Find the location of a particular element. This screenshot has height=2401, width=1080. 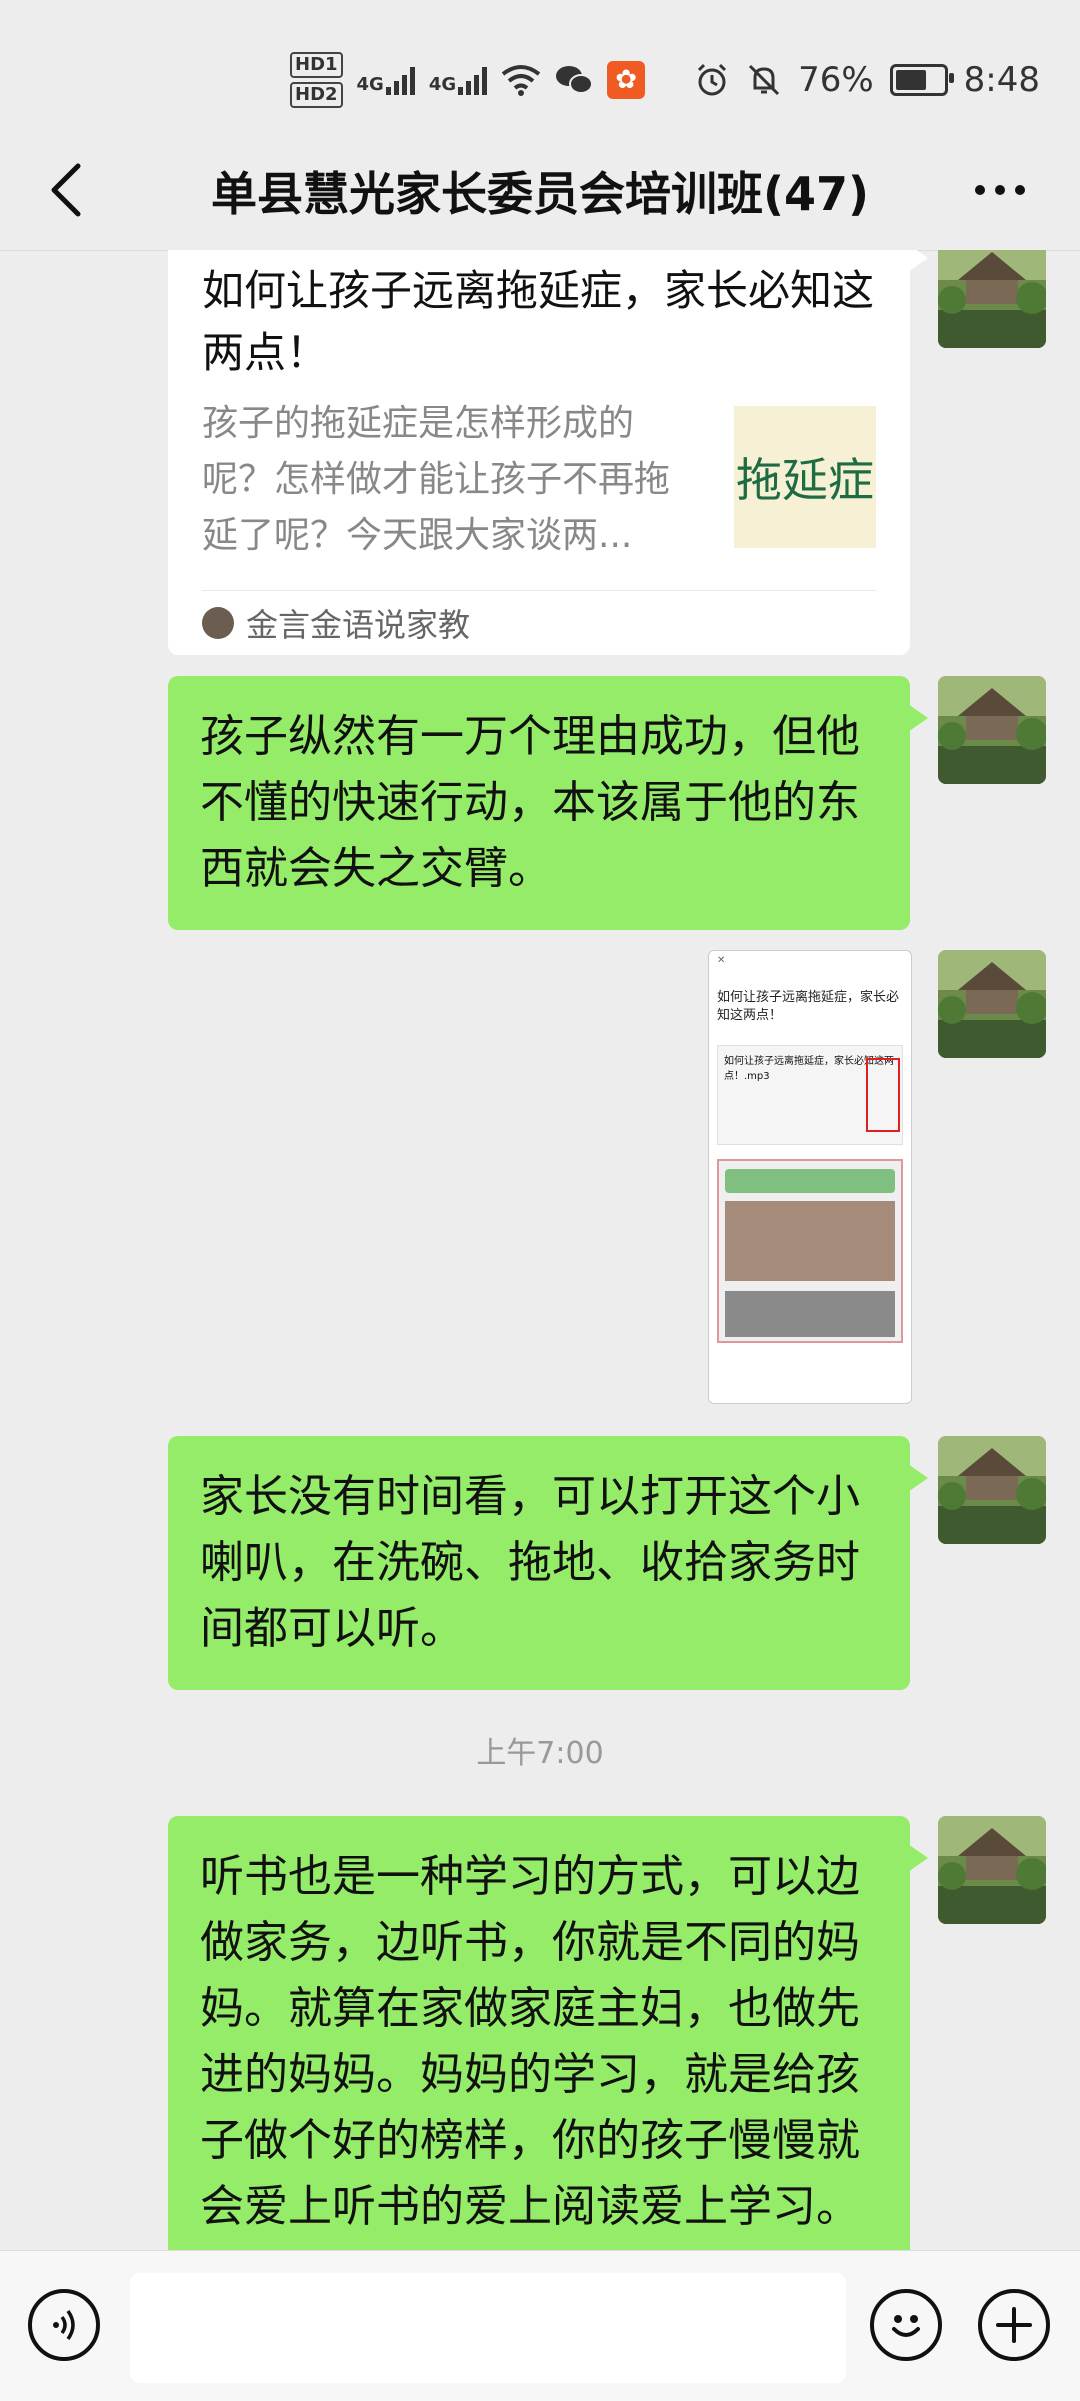

text-message: 孩子纵然有一万个理由成功，但他不懂的快速行动，本该属于他的东西就会失之交臂。 is located at coordinates (548, 803).